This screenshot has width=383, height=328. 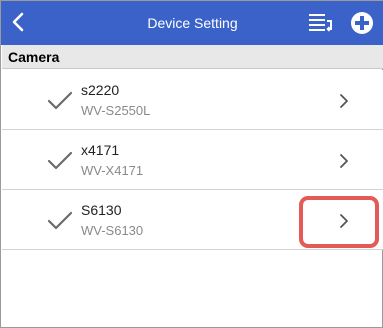 I want to click on add-device-button, so click(x=362, y=23).